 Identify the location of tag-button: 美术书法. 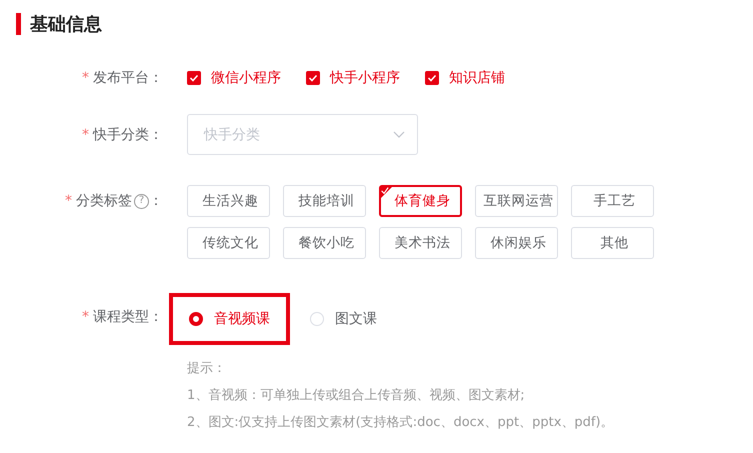
(420, 243).